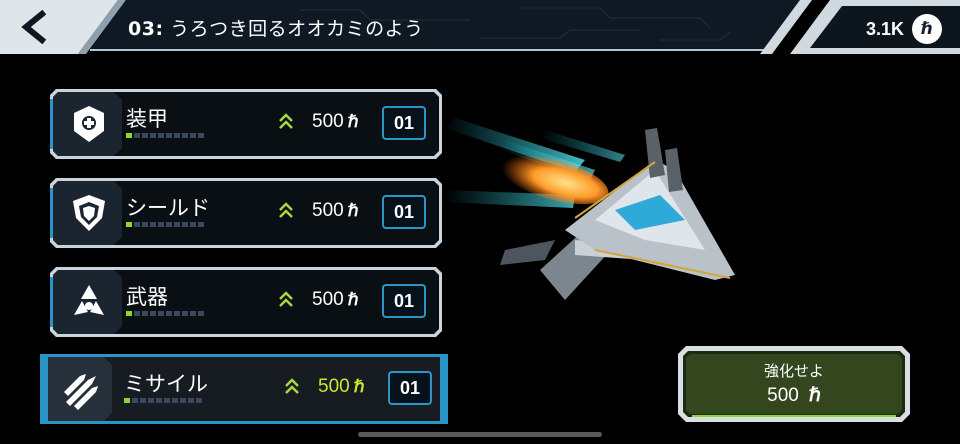  I want to click on upgrade-button-label: 強化せよ, so click(793, 371).